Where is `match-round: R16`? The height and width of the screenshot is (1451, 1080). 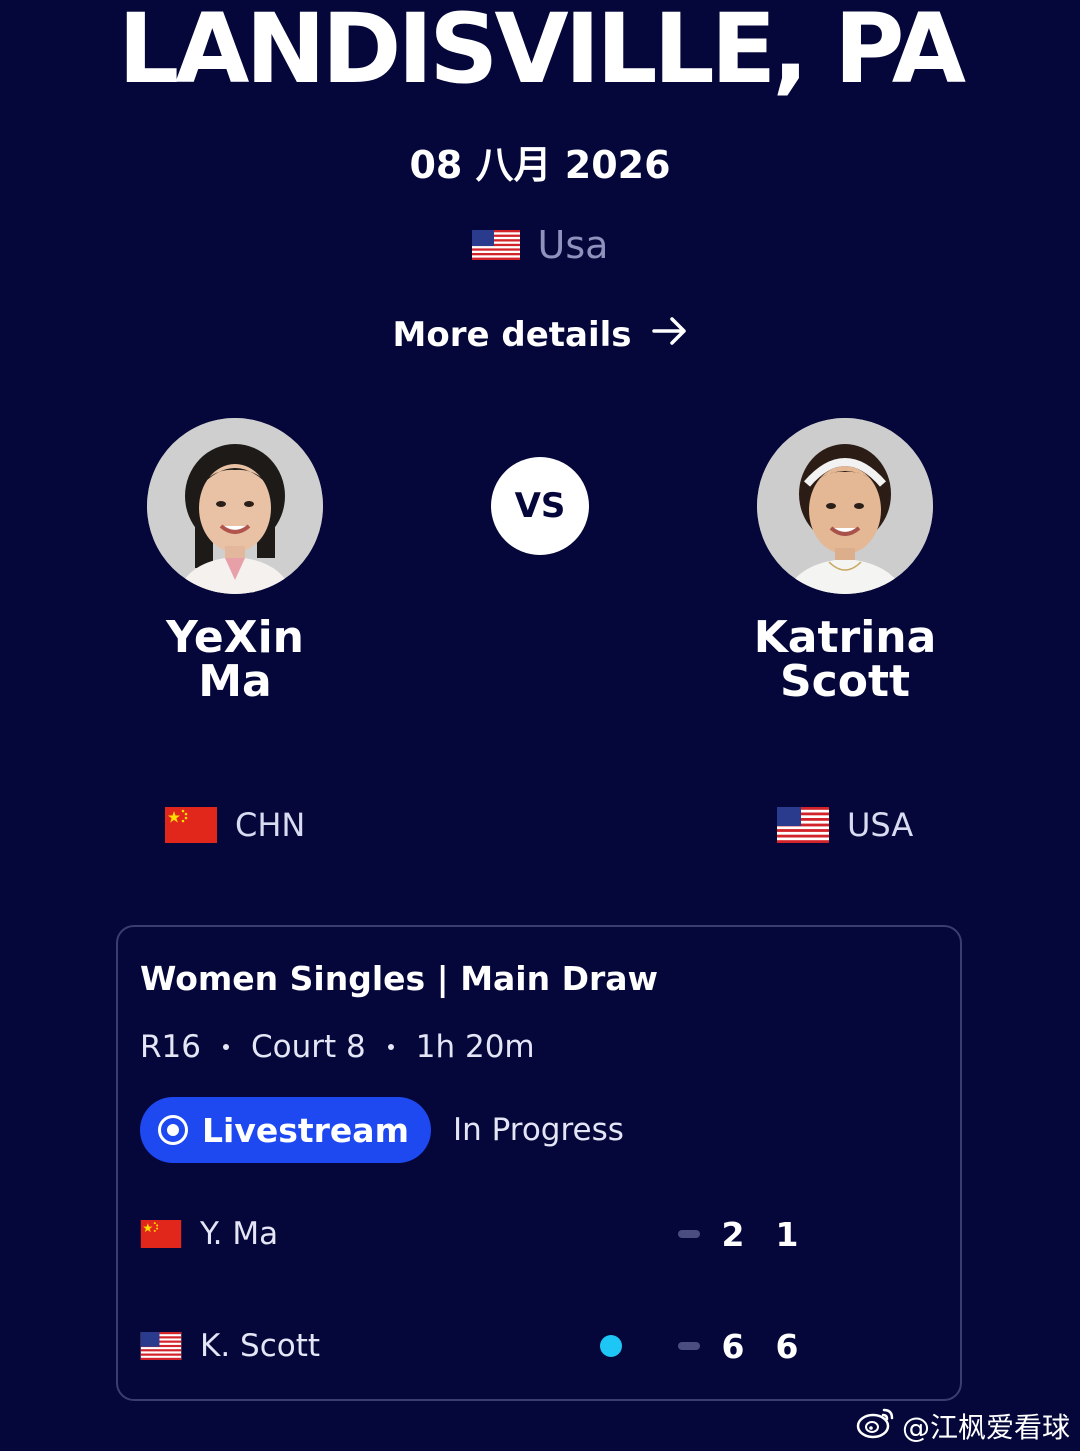
match-round: R16 is located at coordinates (170, 1047).